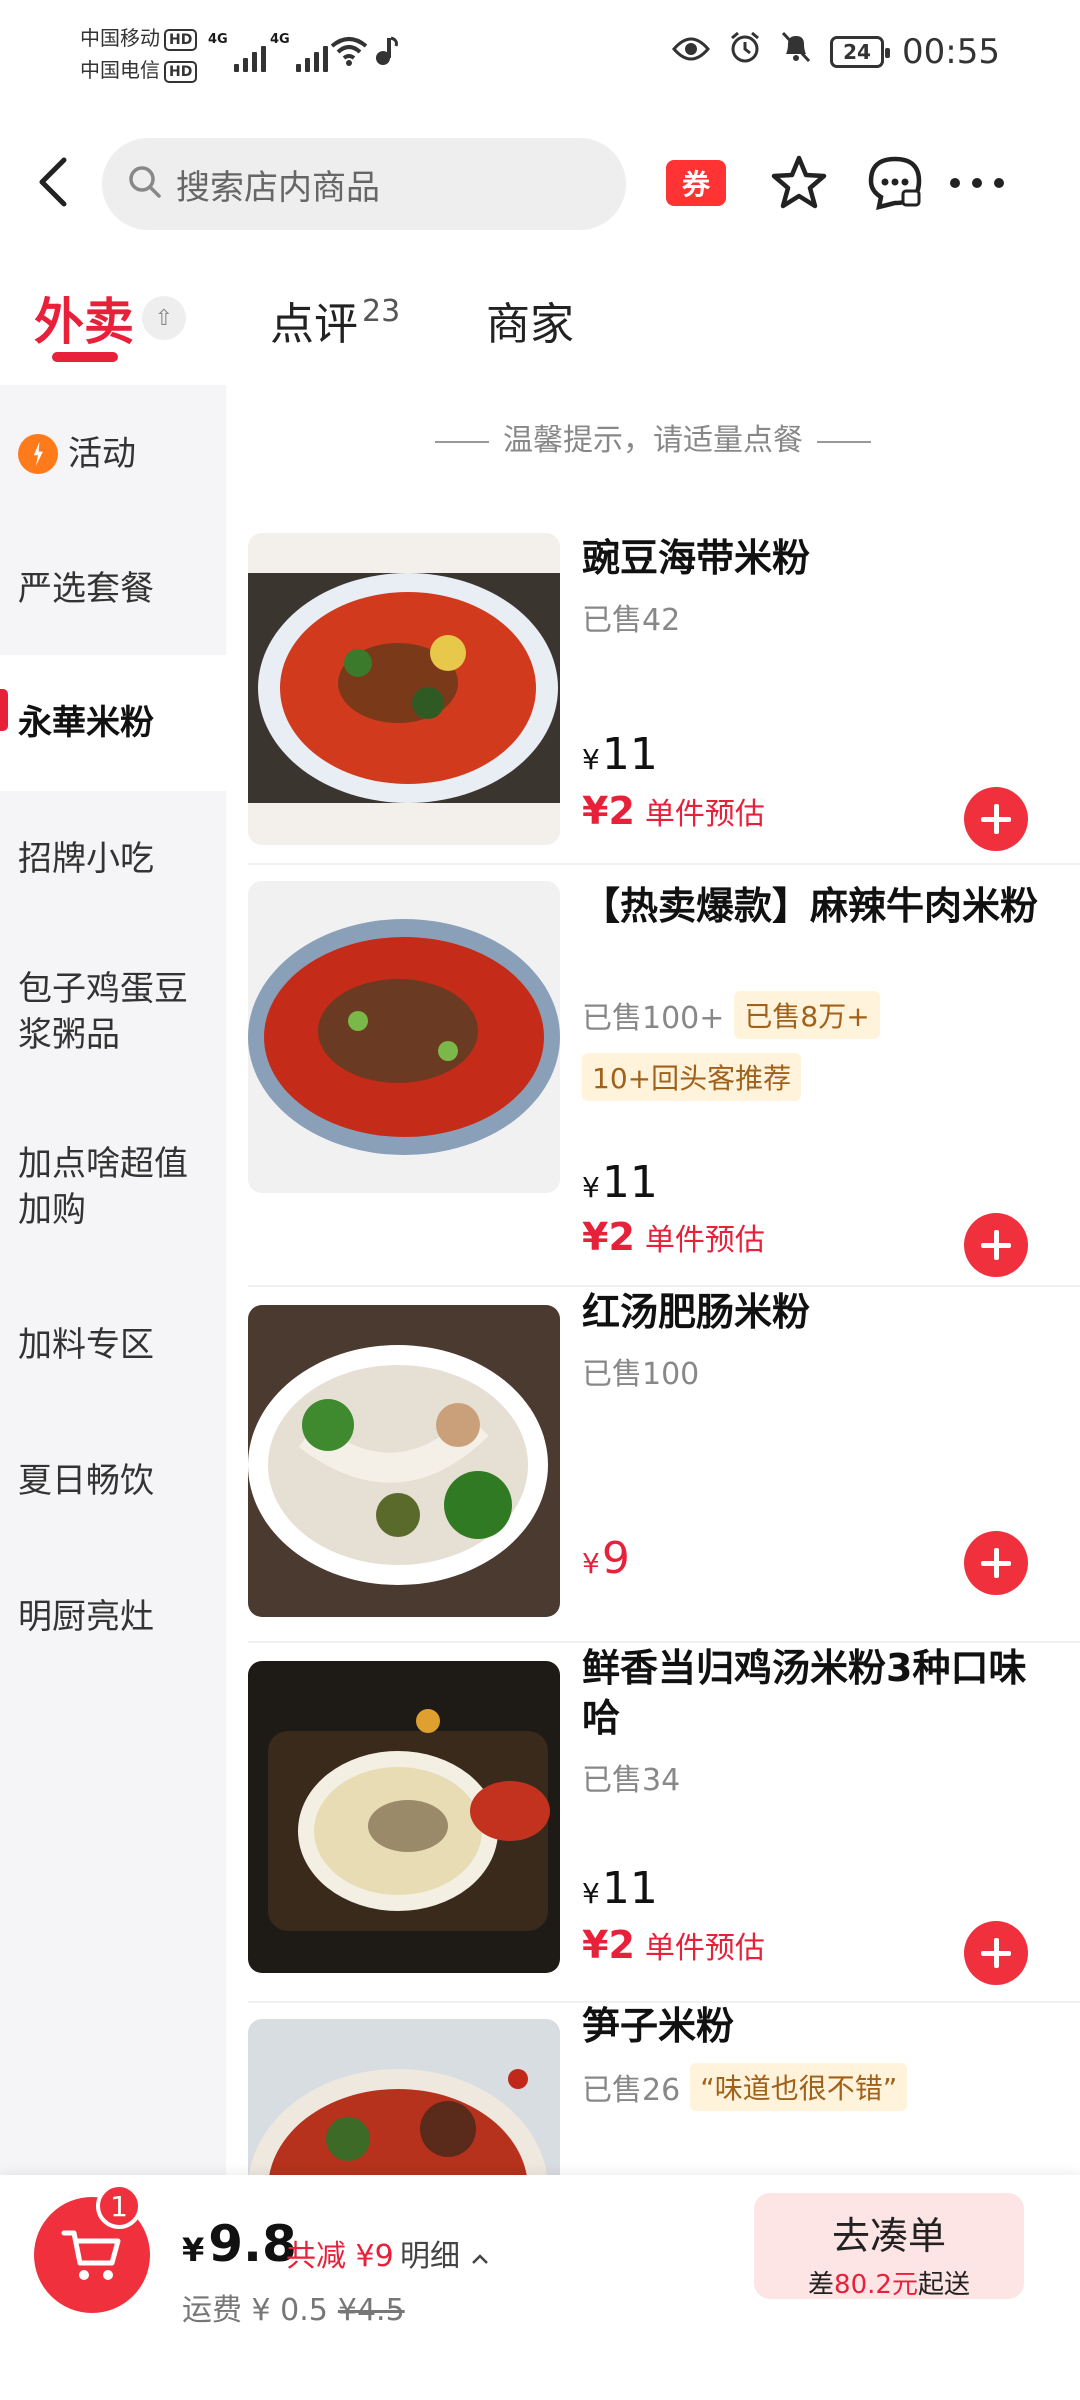 Image resolution: width=1080 pixels, height=2400 pixels. What do you see at coordinates (381, 311) in the screenshot?
I see `tab-reviews-count: 23` at bounding box center [381, 311].